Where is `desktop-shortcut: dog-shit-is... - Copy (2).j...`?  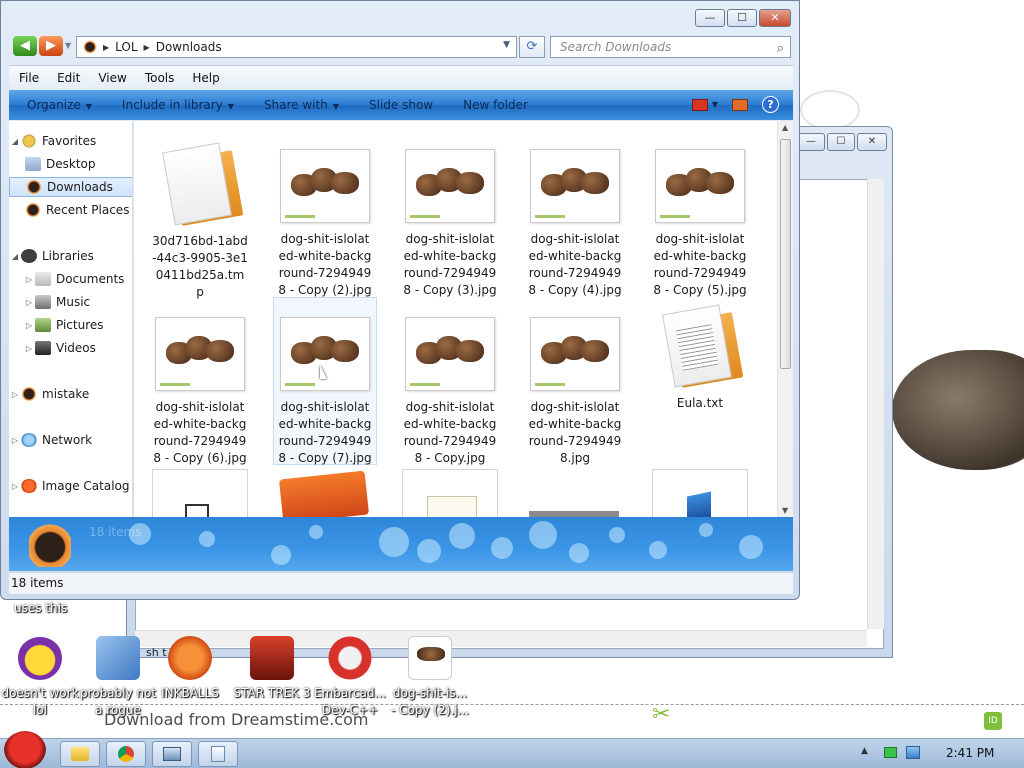 desktop-shortcut: dog-shit-is... - Copy (2).j... is located at coordinates (430, 677).